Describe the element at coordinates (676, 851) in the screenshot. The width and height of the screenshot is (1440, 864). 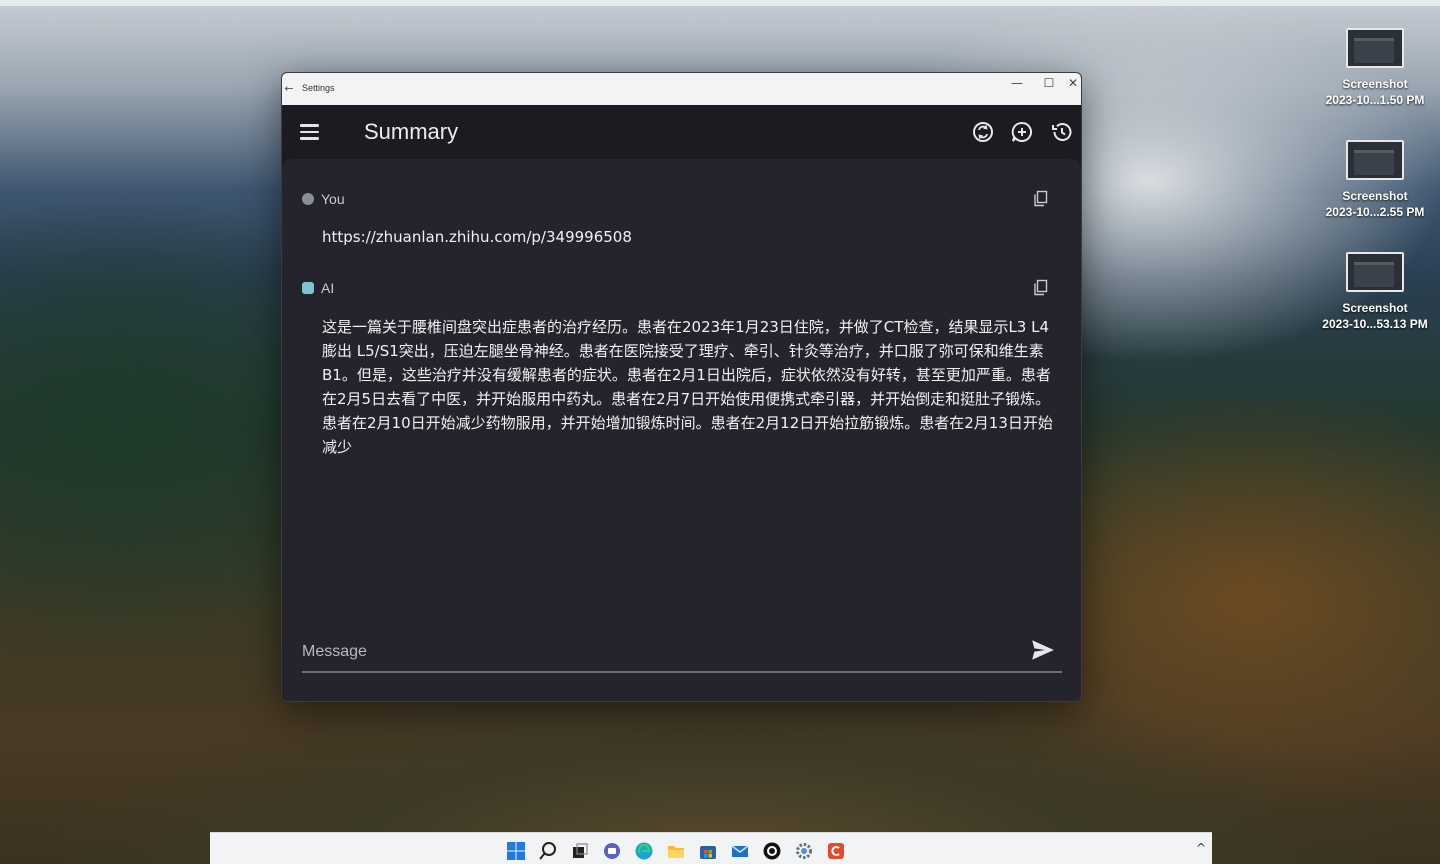
I see `file-explorer-icon` at that location.